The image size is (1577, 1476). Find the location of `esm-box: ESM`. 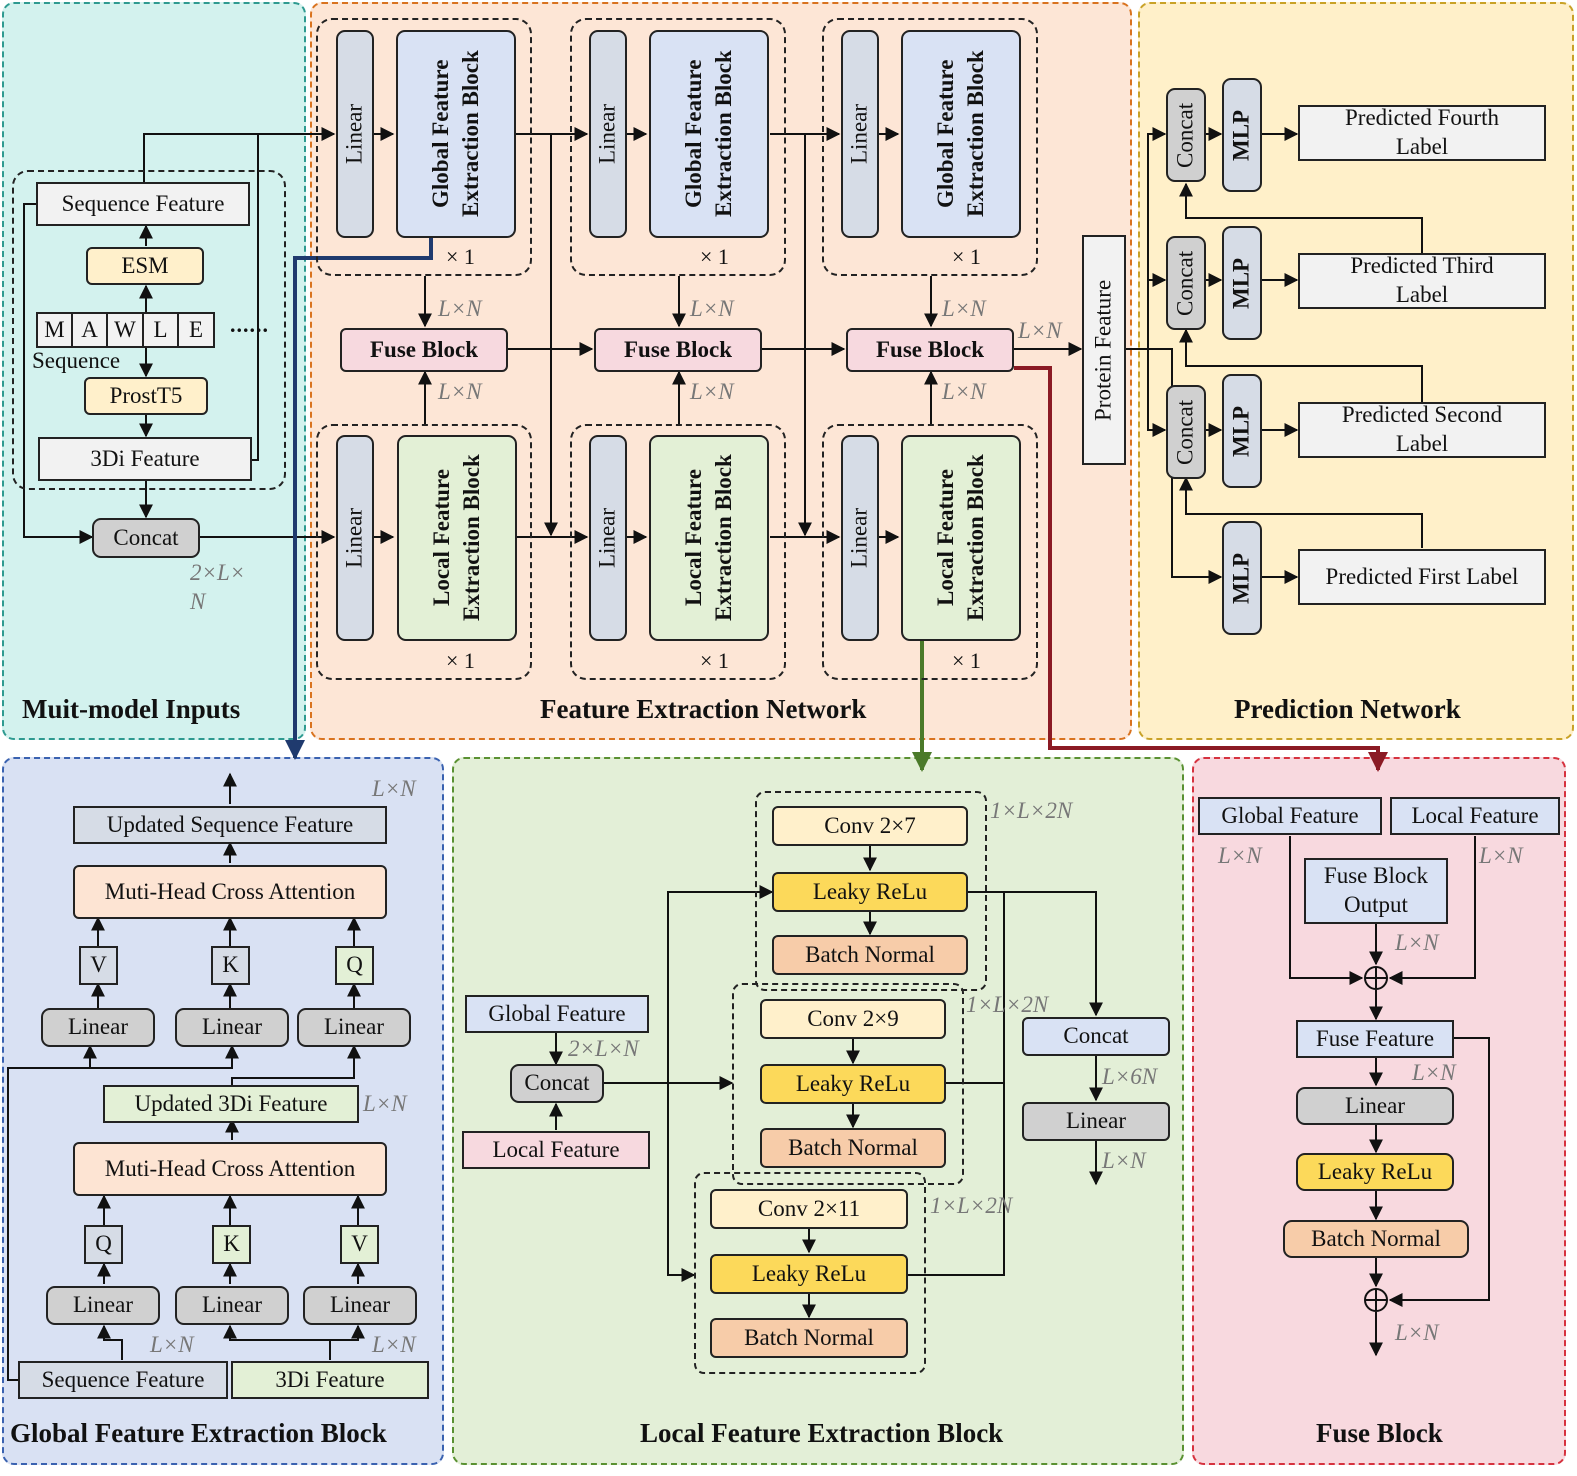

esm-box: ESM is located at coordinates (145, 266).